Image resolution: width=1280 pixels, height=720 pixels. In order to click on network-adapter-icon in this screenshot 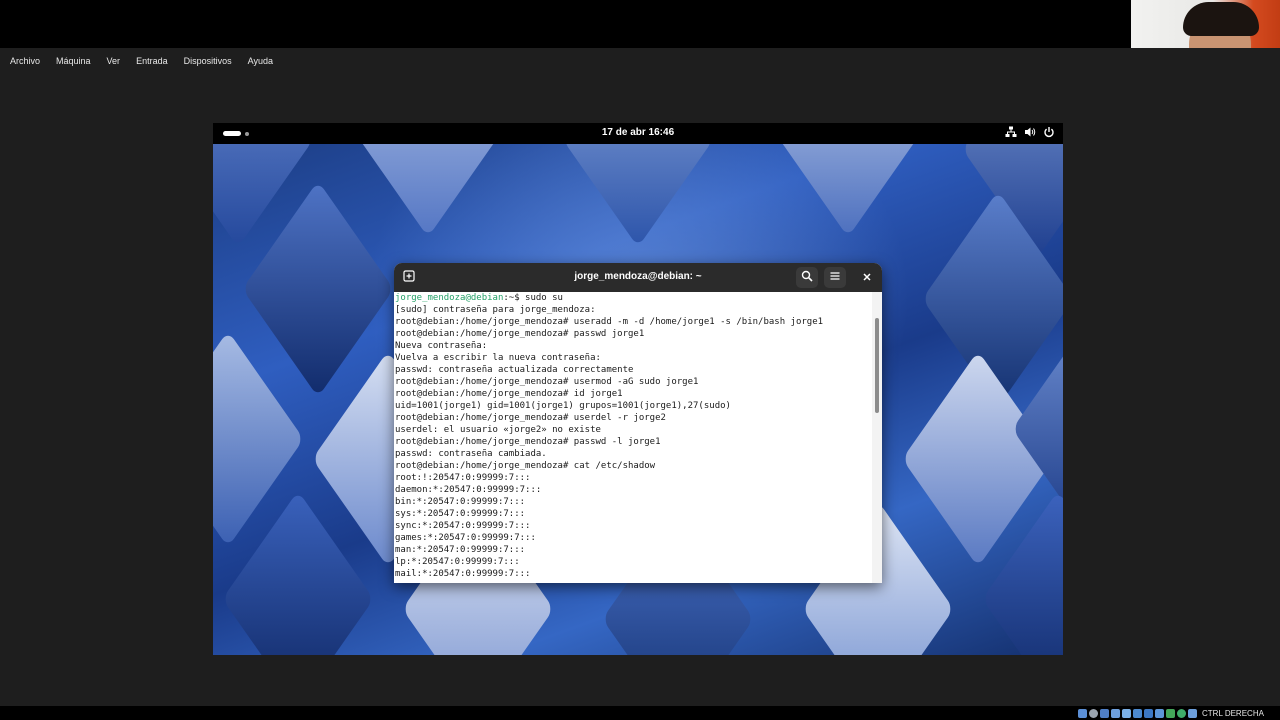, I will do `click(1115, 713)`.